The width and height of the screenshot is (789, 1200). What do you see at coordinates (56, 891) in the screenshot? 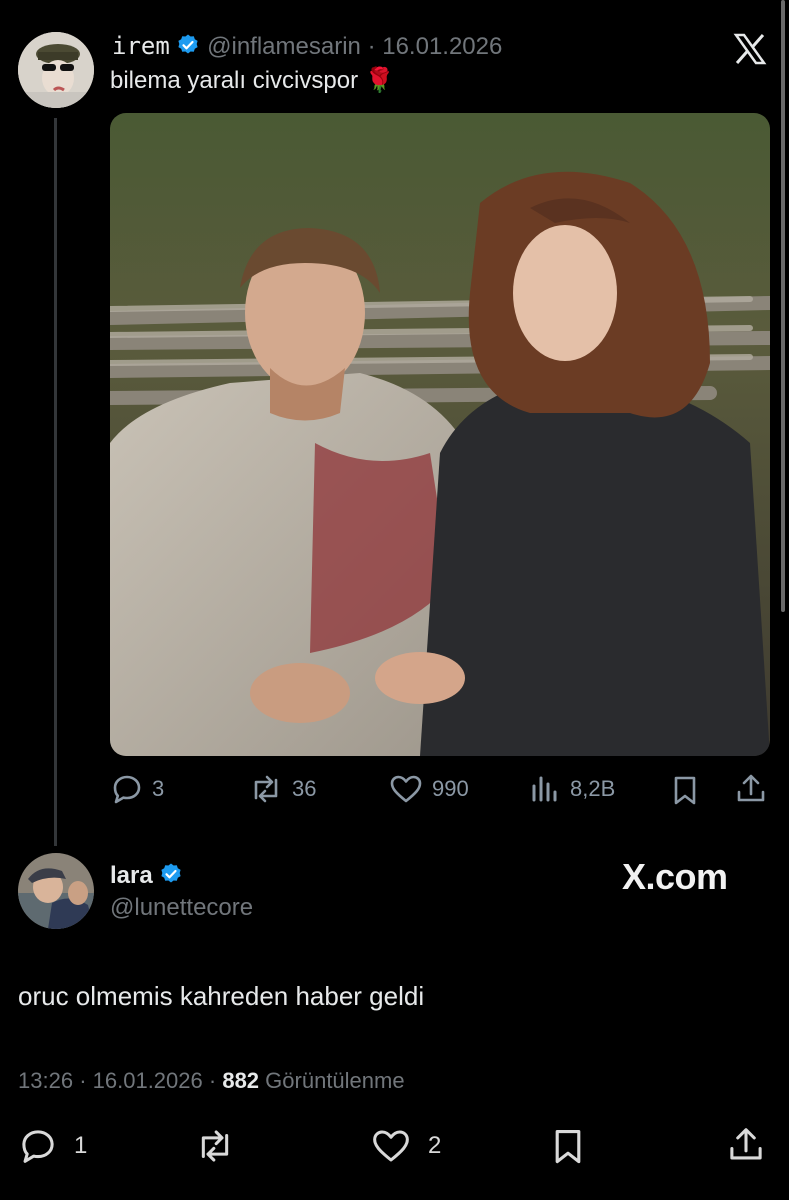
I see `avatar-lara` at bounding box center [56, 891].